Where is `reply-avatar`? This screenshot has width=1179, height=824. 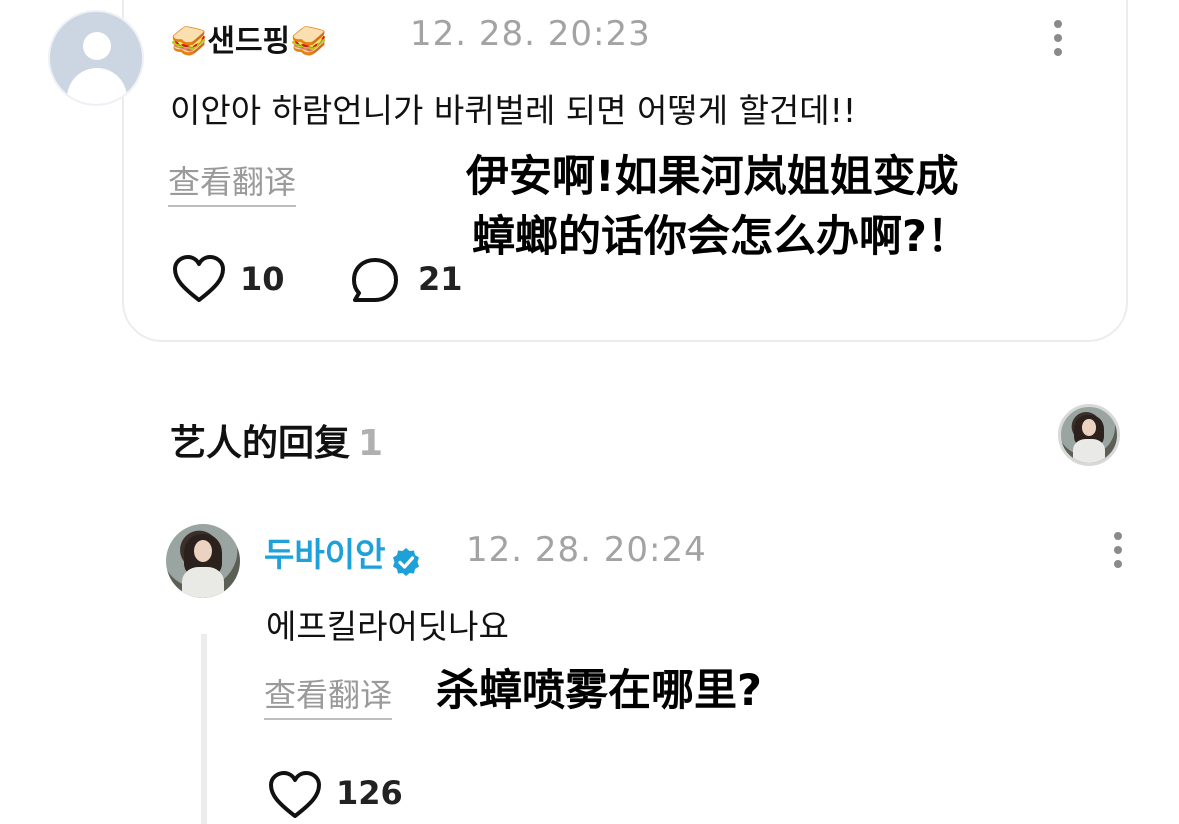
reply-avatar is located at coordinates (203, 561).